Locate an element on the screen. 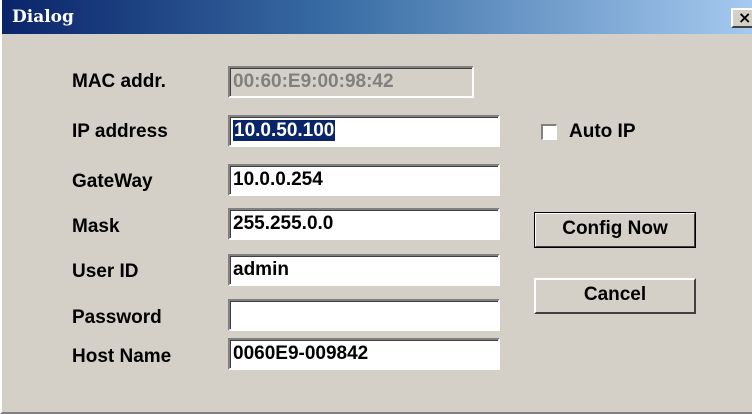  close-button: × is located at coordinates (741, 18).